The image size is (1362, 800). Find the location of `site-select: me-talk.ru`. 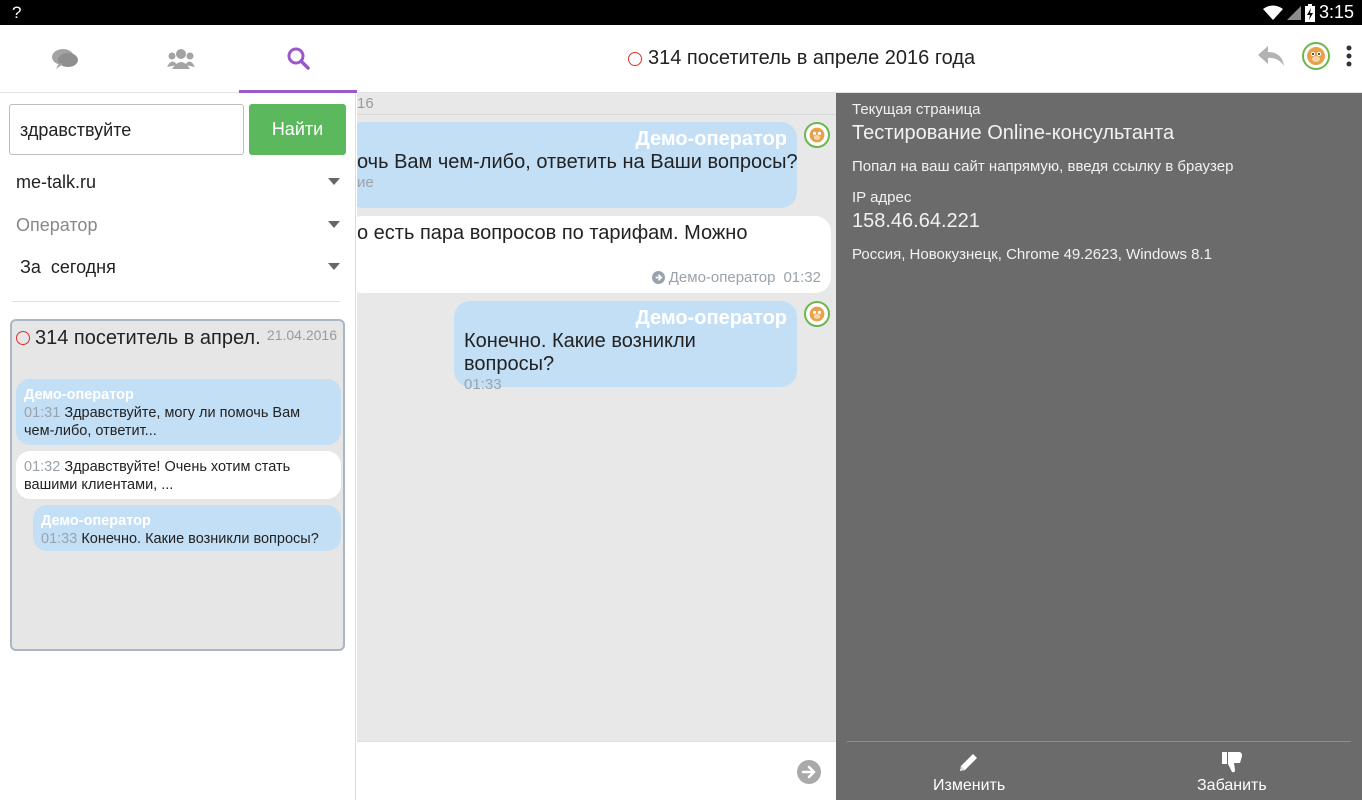

site-select: me-talk.ru is located at coordinates (179, 182).